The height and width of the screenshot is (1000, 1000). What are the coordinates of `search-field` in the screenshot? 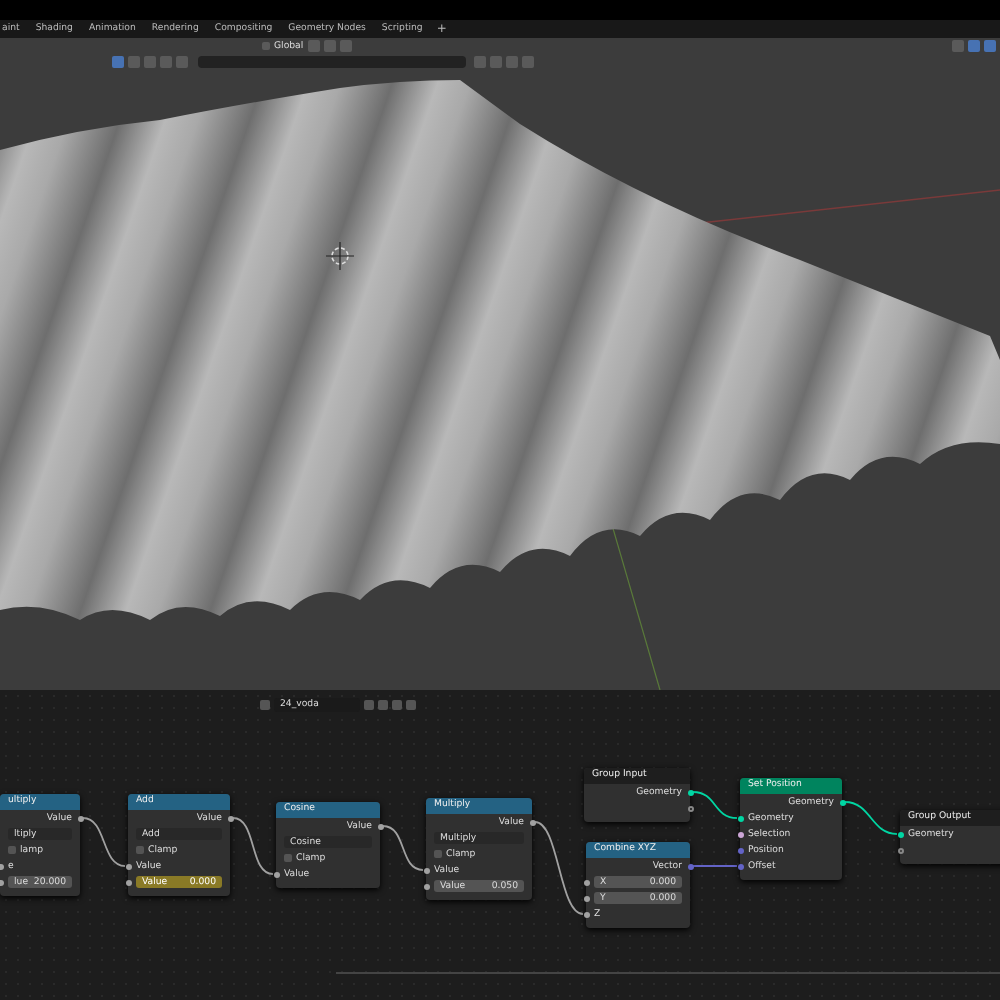 It's located at (332, 62).